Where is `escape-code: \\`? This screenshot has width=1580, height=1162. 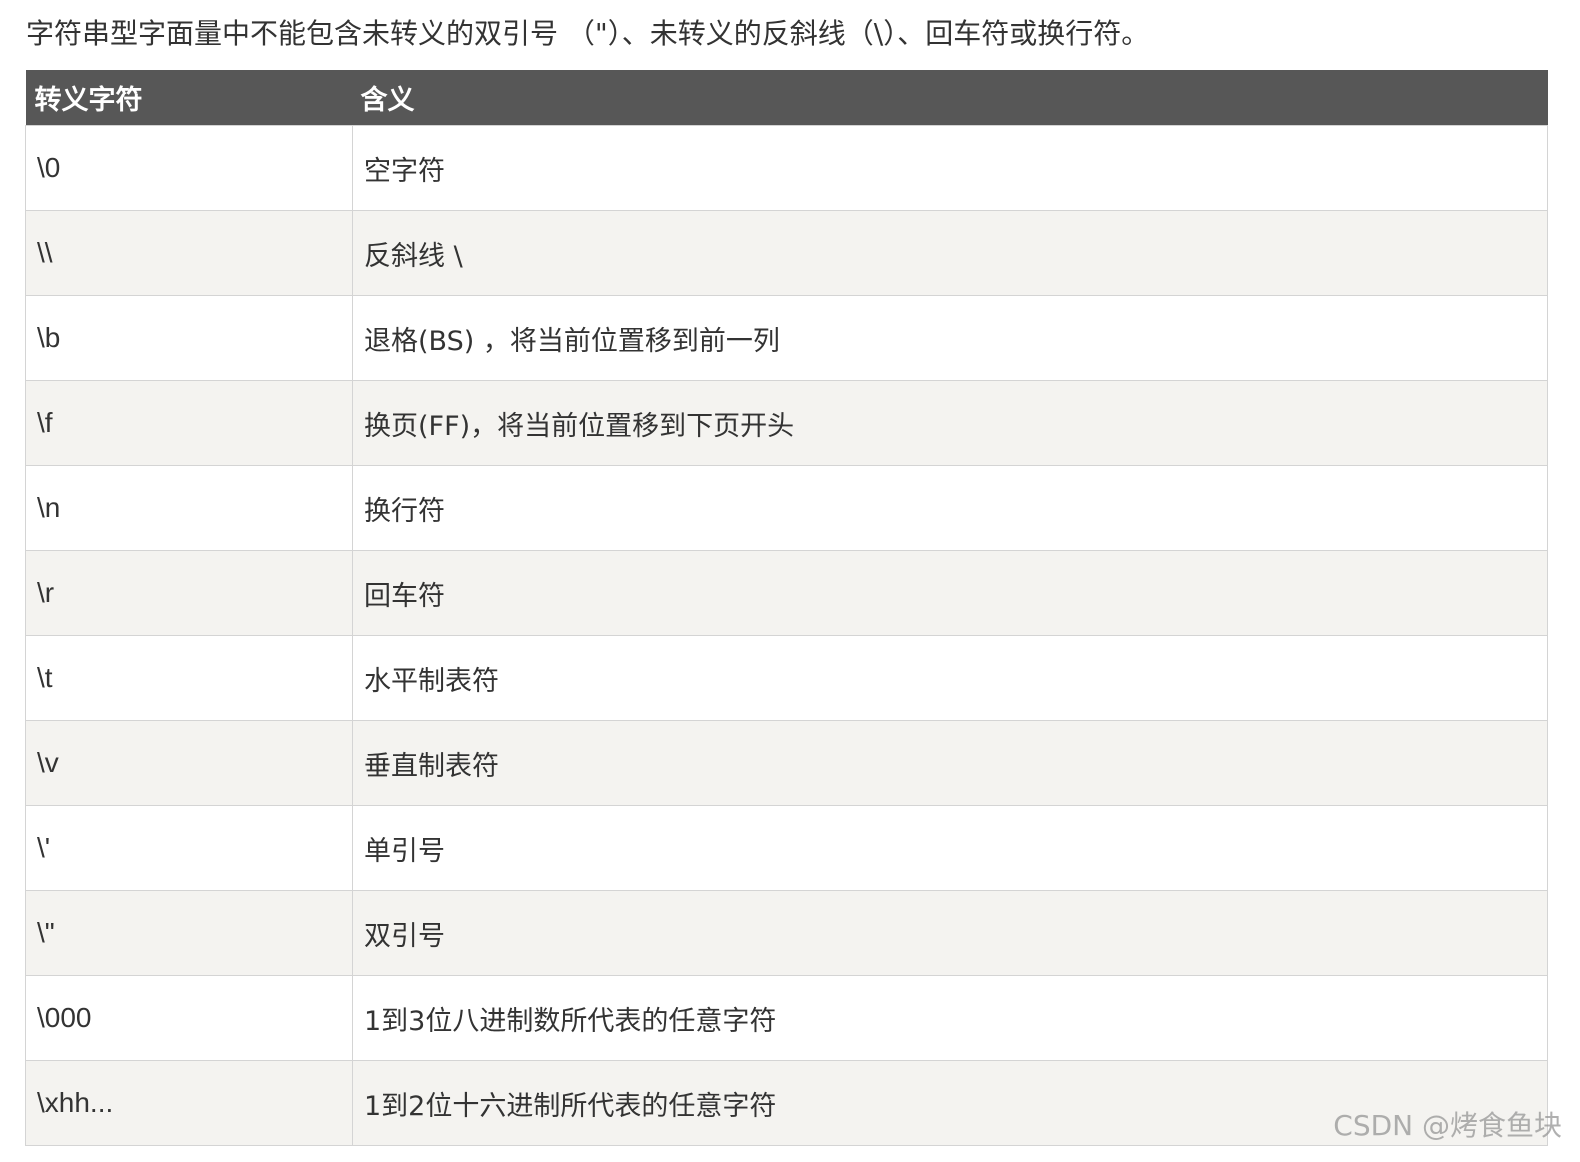
escape-code: \\ is located at coordinates (189, 253).